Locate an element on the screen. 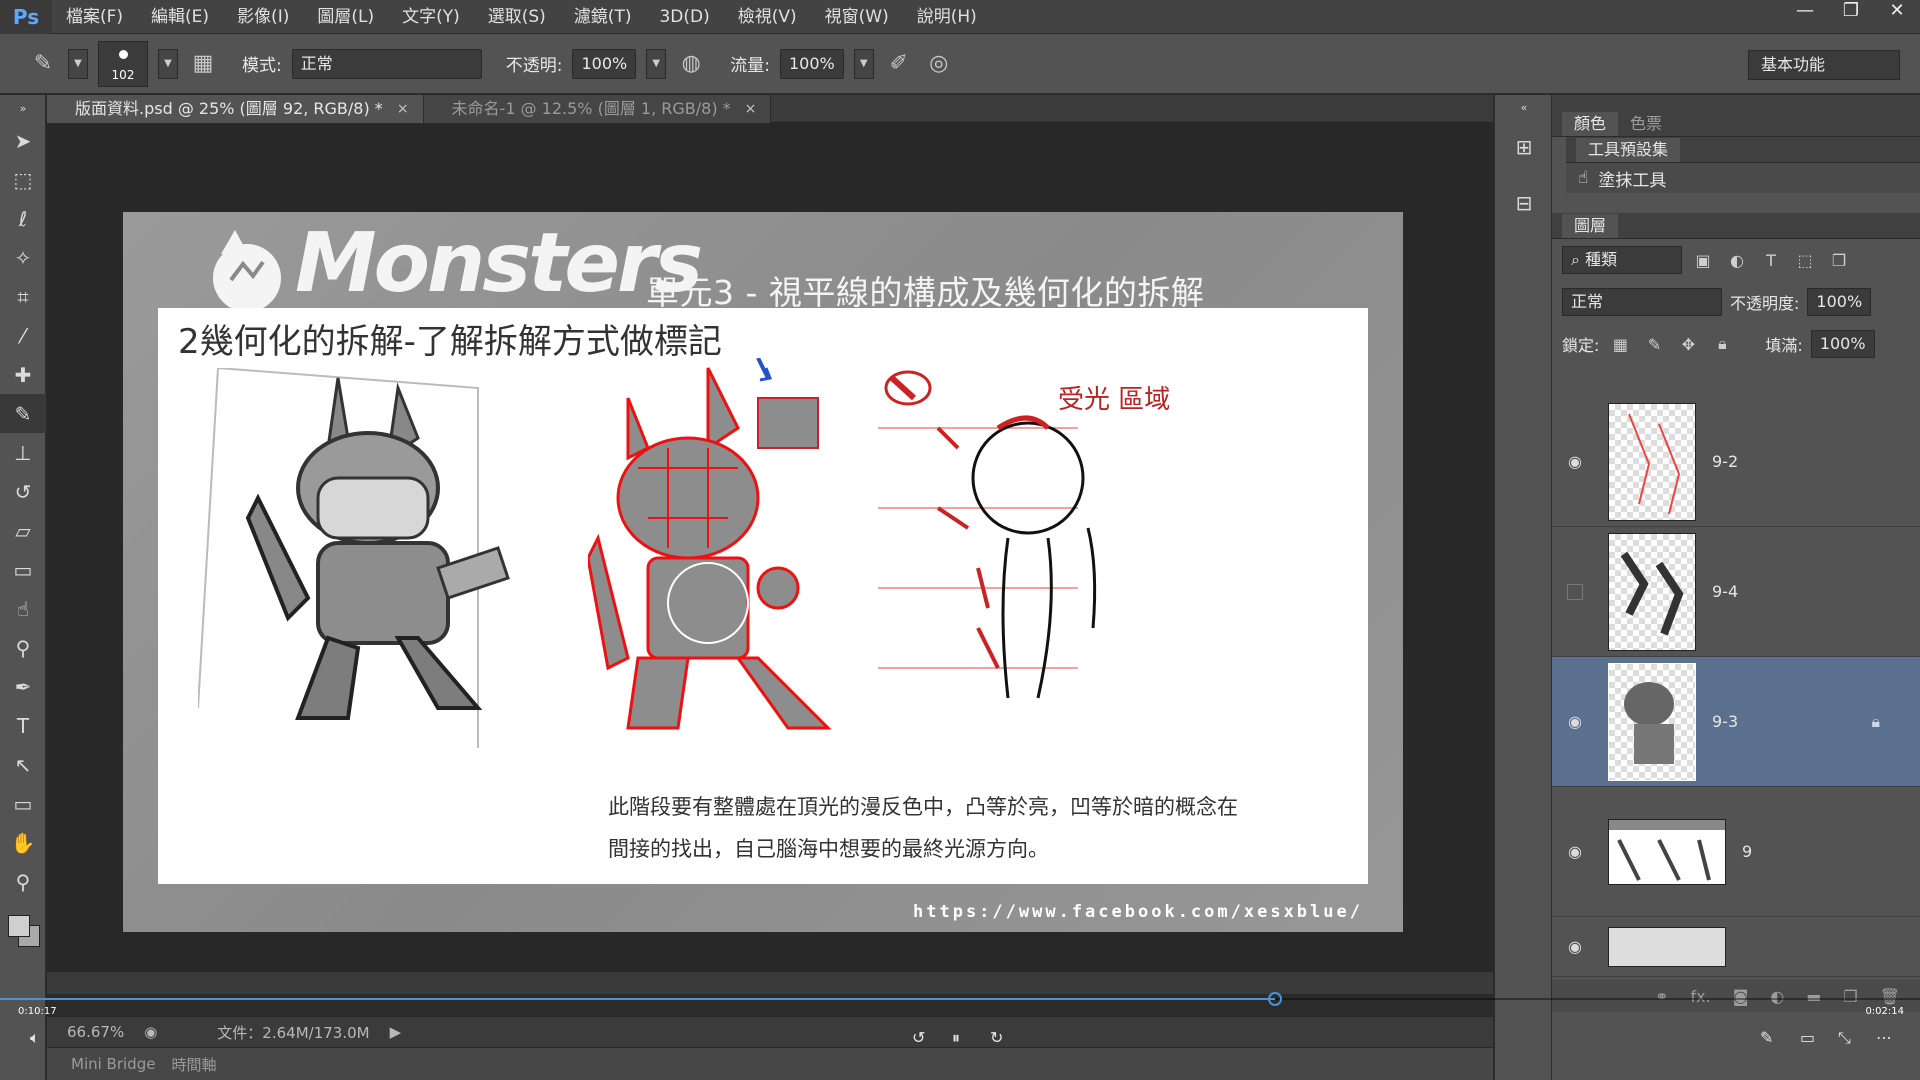 This screenshot has width=1920, height=1080. pen-tool-icon: ✒ is located at coordinates (23, 686).